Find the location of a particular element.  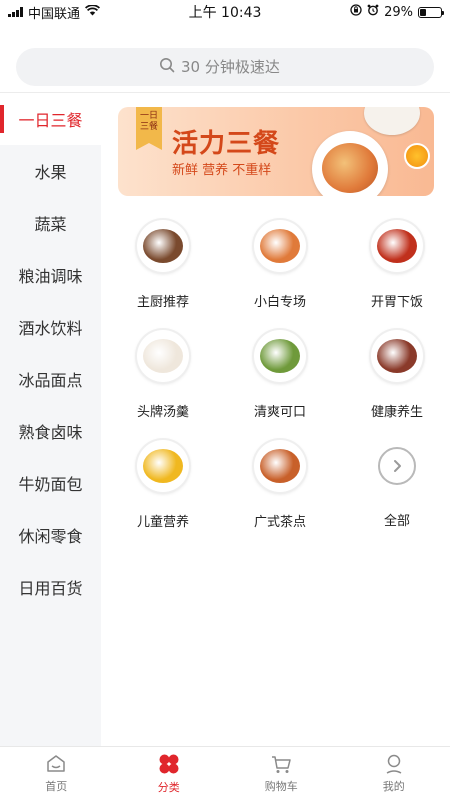

banner-tag: 一日三餐 is located at coordinates (149, 128).